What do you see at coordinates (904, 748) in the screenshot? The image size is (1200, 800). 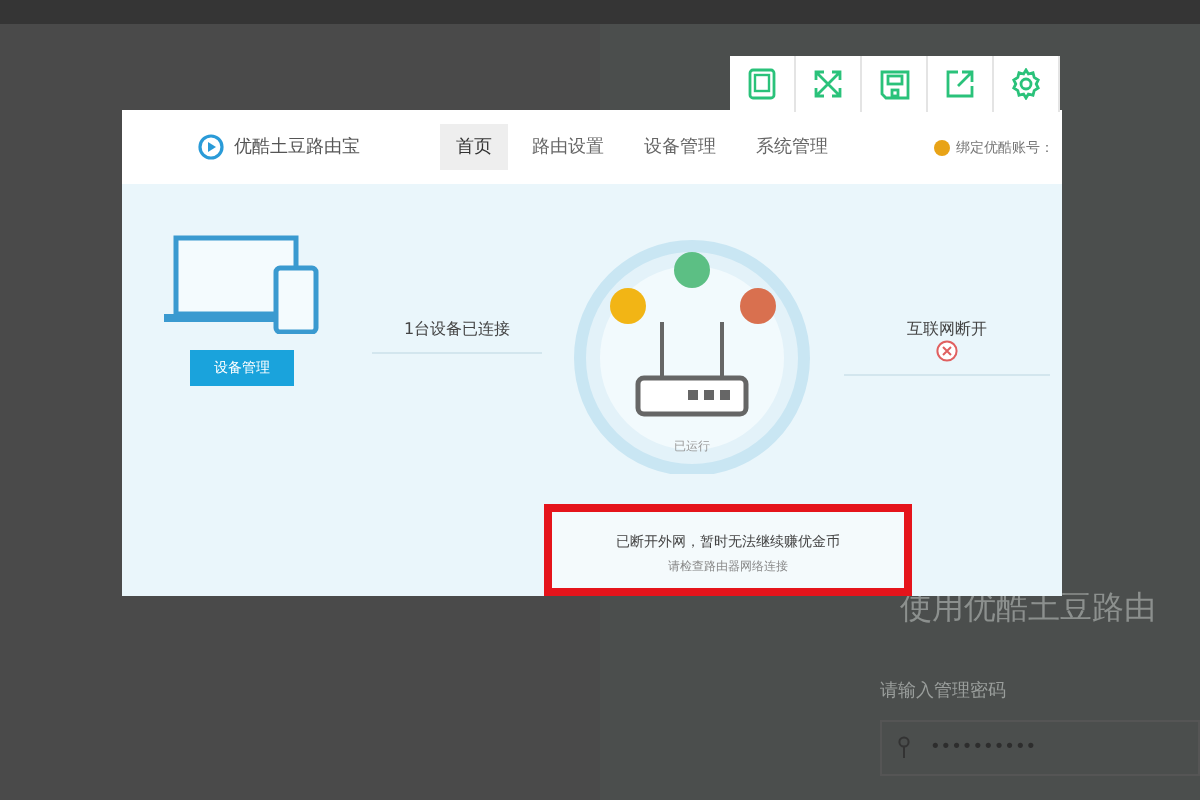 I see `key-icon` at bounding box center [904, 748].